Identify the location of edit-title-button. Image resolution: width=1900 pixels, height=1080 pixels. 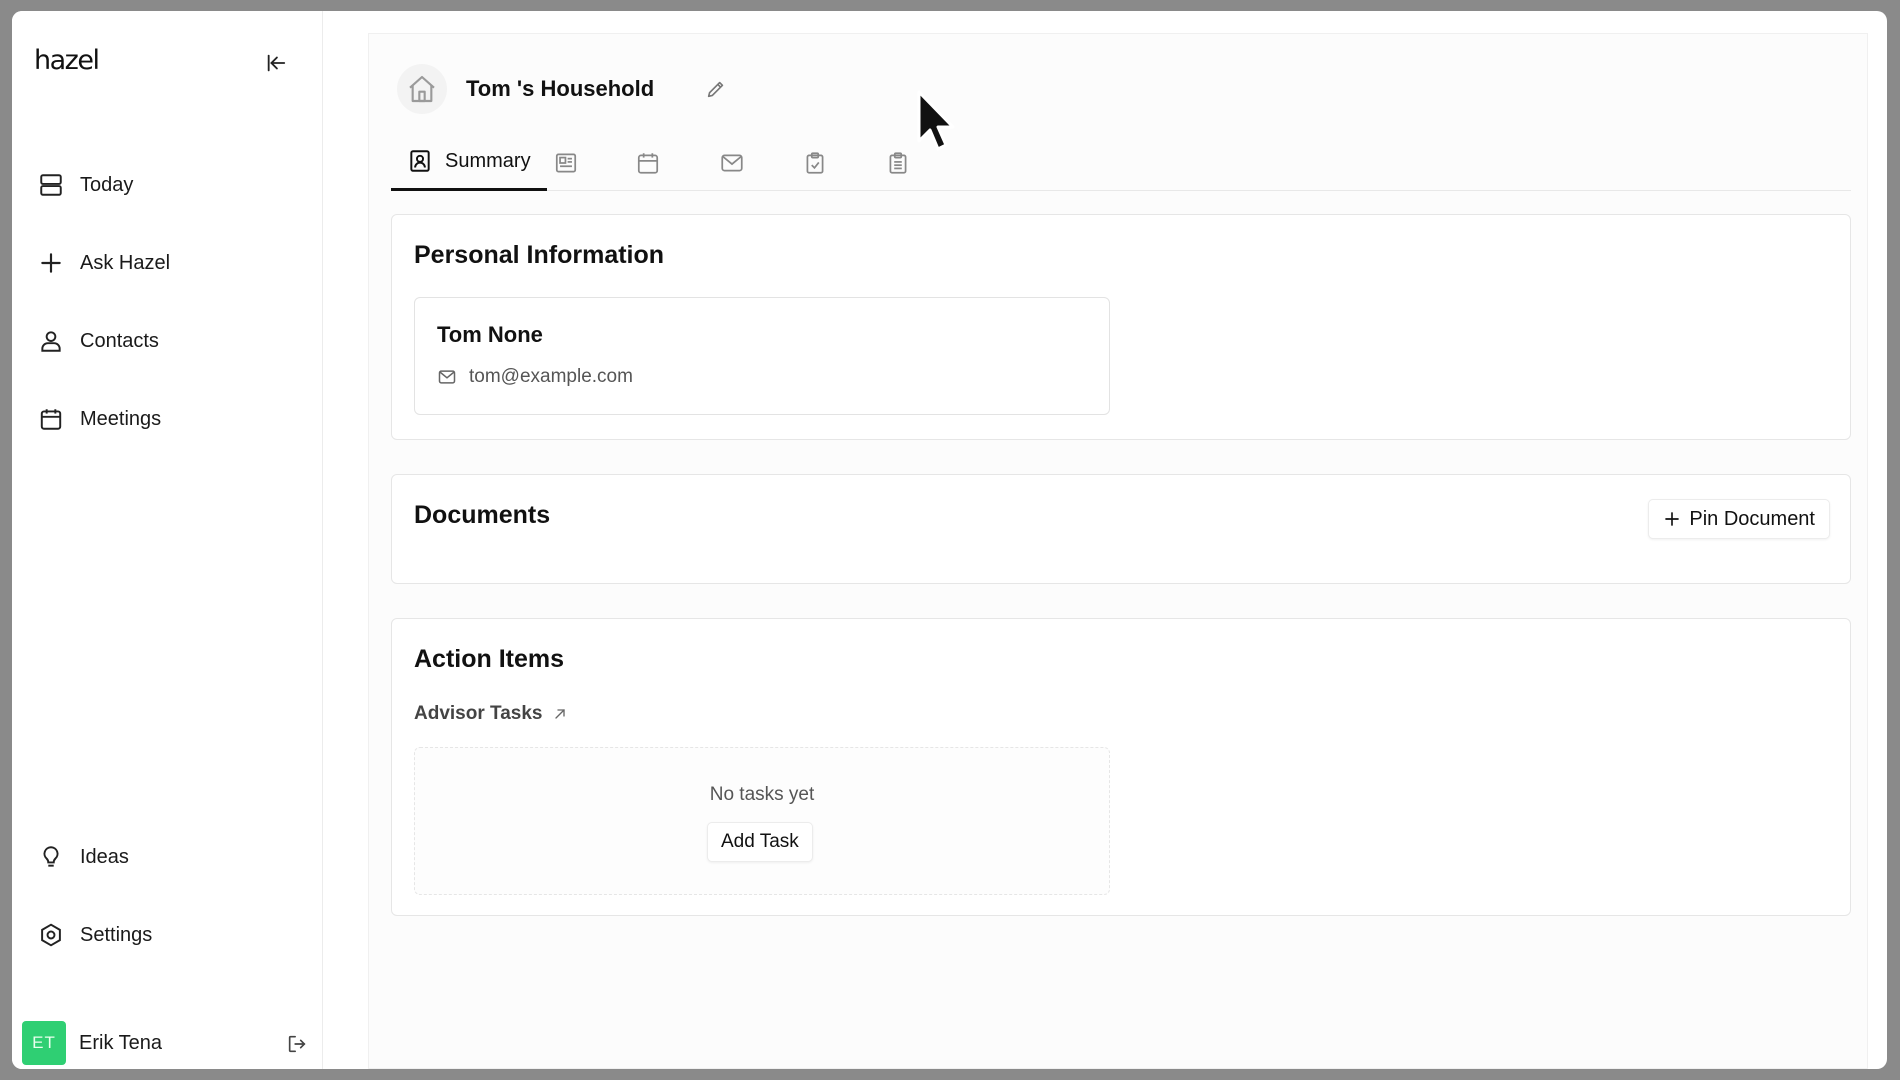
(716, 89).